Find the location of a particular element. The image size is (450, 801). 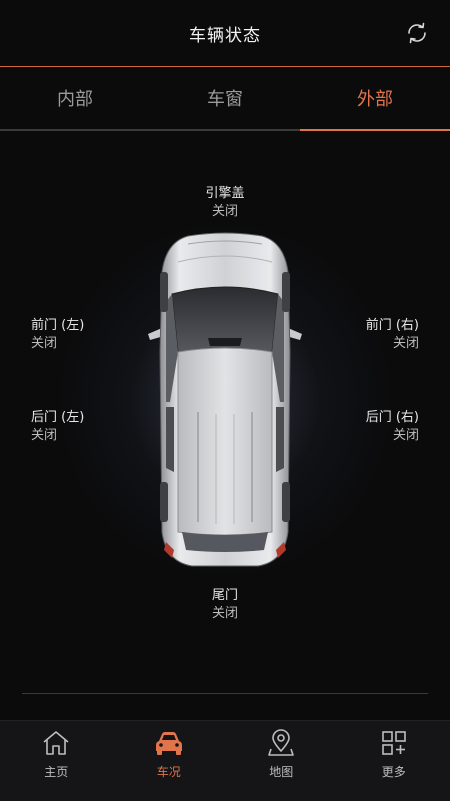

tab-bar: 内部 车窗 外部 is located at coordinates (225, 98).